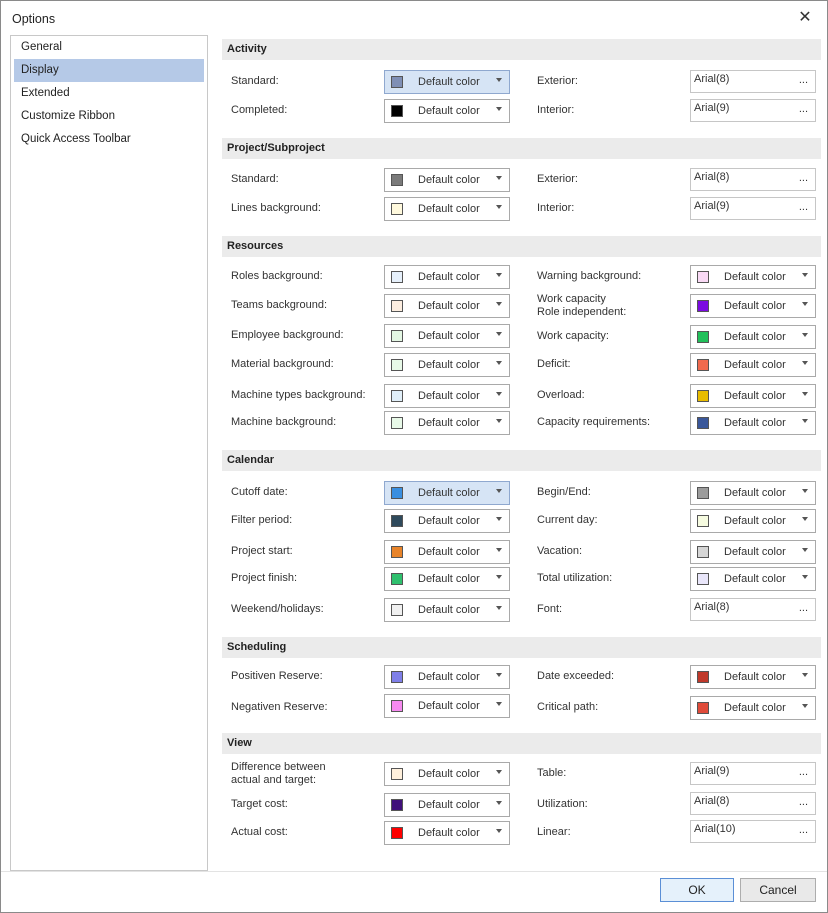  Describe the element at coordinates (109, 93) in the screenshot. I see `nav-item-extended: Extended` at that location.